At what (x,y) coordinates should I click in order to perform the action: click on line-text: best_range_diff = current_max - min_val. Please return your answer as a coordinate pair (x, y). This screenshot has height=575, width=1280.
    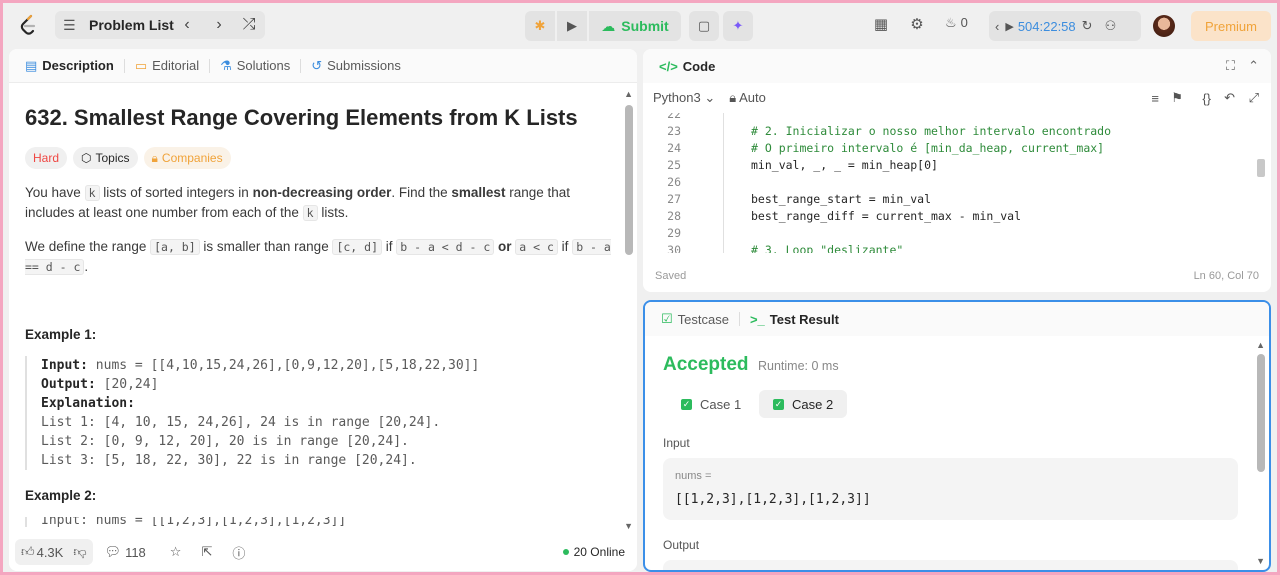
    Looking at the image, I should click on (886, 216).